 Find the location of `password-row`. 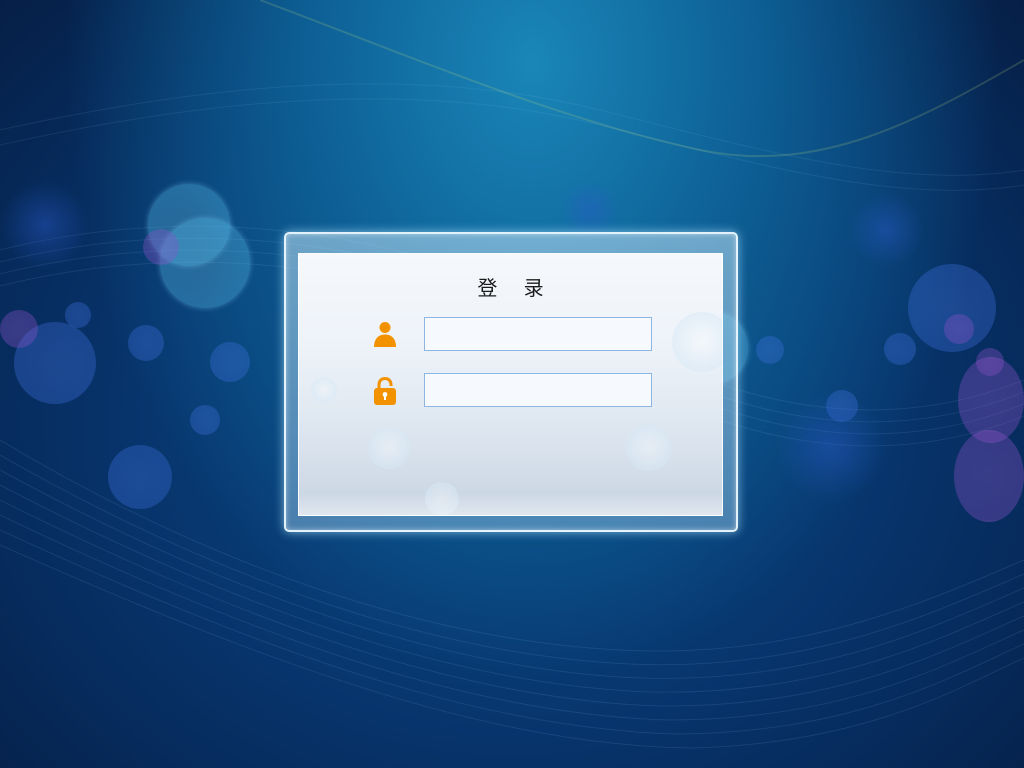

password-row is located at coordinates (519, 390).